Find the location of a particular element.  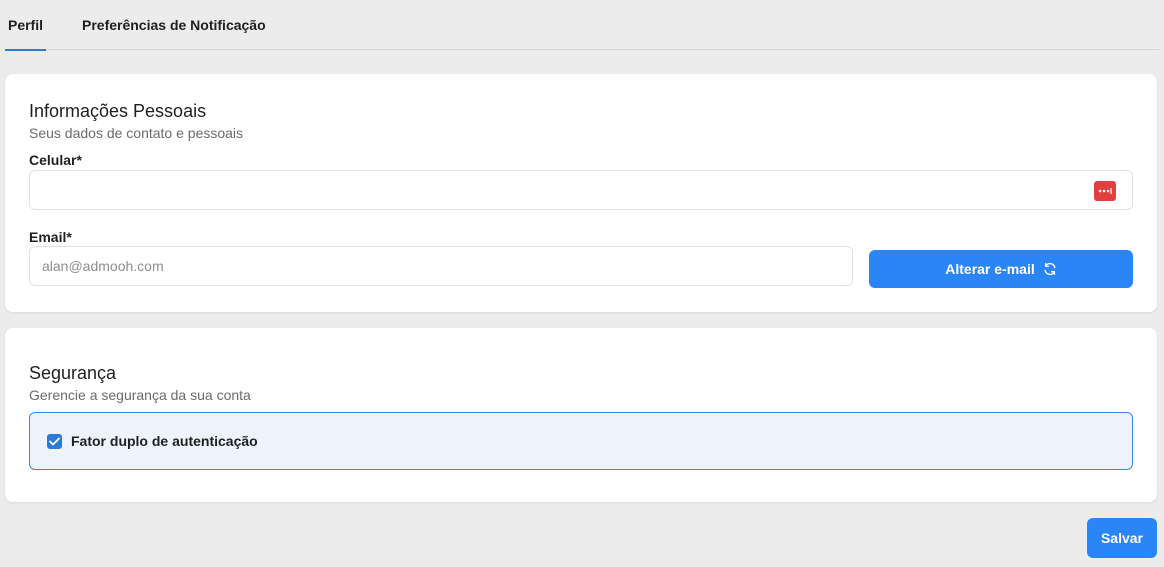

security-title: Segurança is located at coordinates (73, 373).